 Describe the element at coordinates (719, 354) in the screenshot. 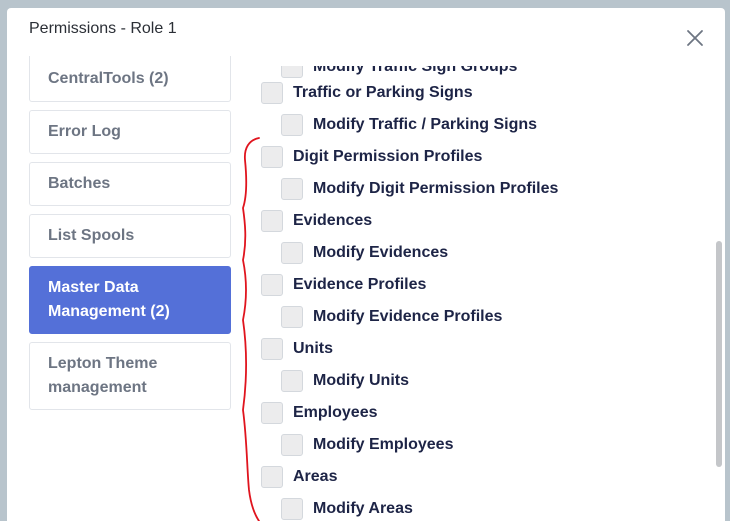

I see `scrollbar-thumb` at that location.